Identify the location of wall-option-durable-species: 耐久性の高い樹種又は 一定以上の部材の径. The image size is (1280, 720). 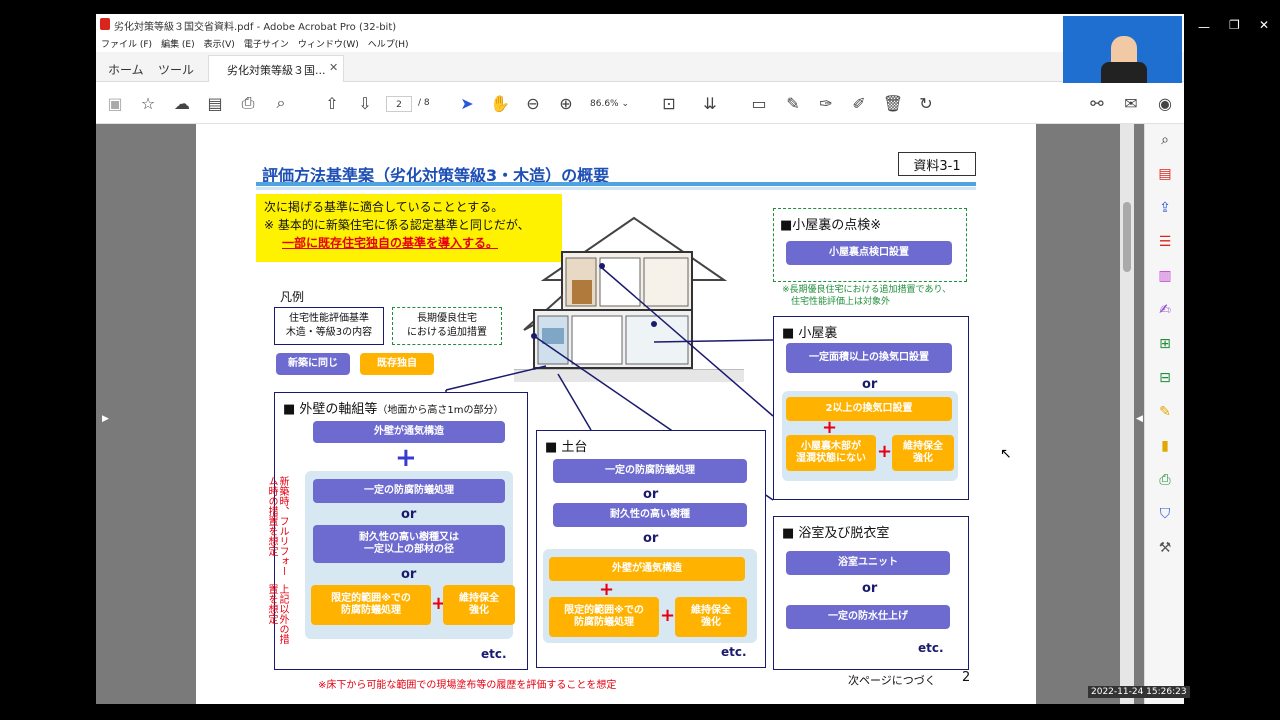
(409, 544).